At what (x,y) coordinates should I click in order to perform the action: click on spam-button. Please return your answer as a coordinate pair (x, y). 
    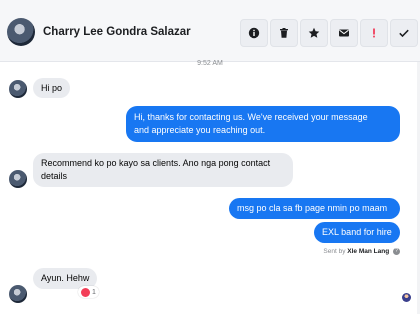
    Looking at the image, I should click on (374, 33).